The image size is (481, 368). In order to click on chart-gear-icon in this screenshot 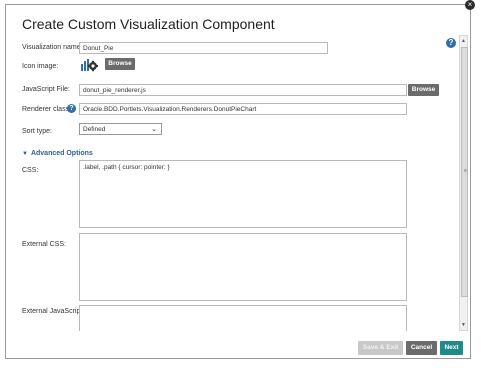, I will do `click(89, 64)`.